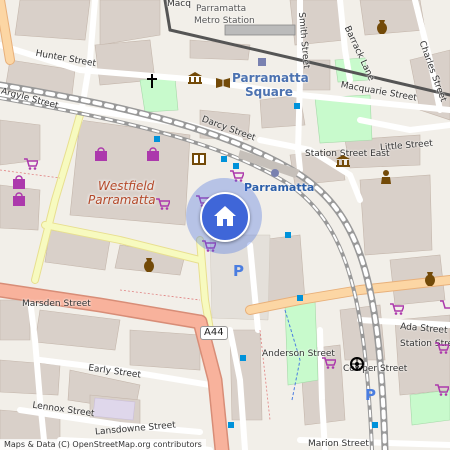  Describe the element at coordinates (126, 186) in the screenshot. I see `place-label-westfield-line1: Westfield` at that location.